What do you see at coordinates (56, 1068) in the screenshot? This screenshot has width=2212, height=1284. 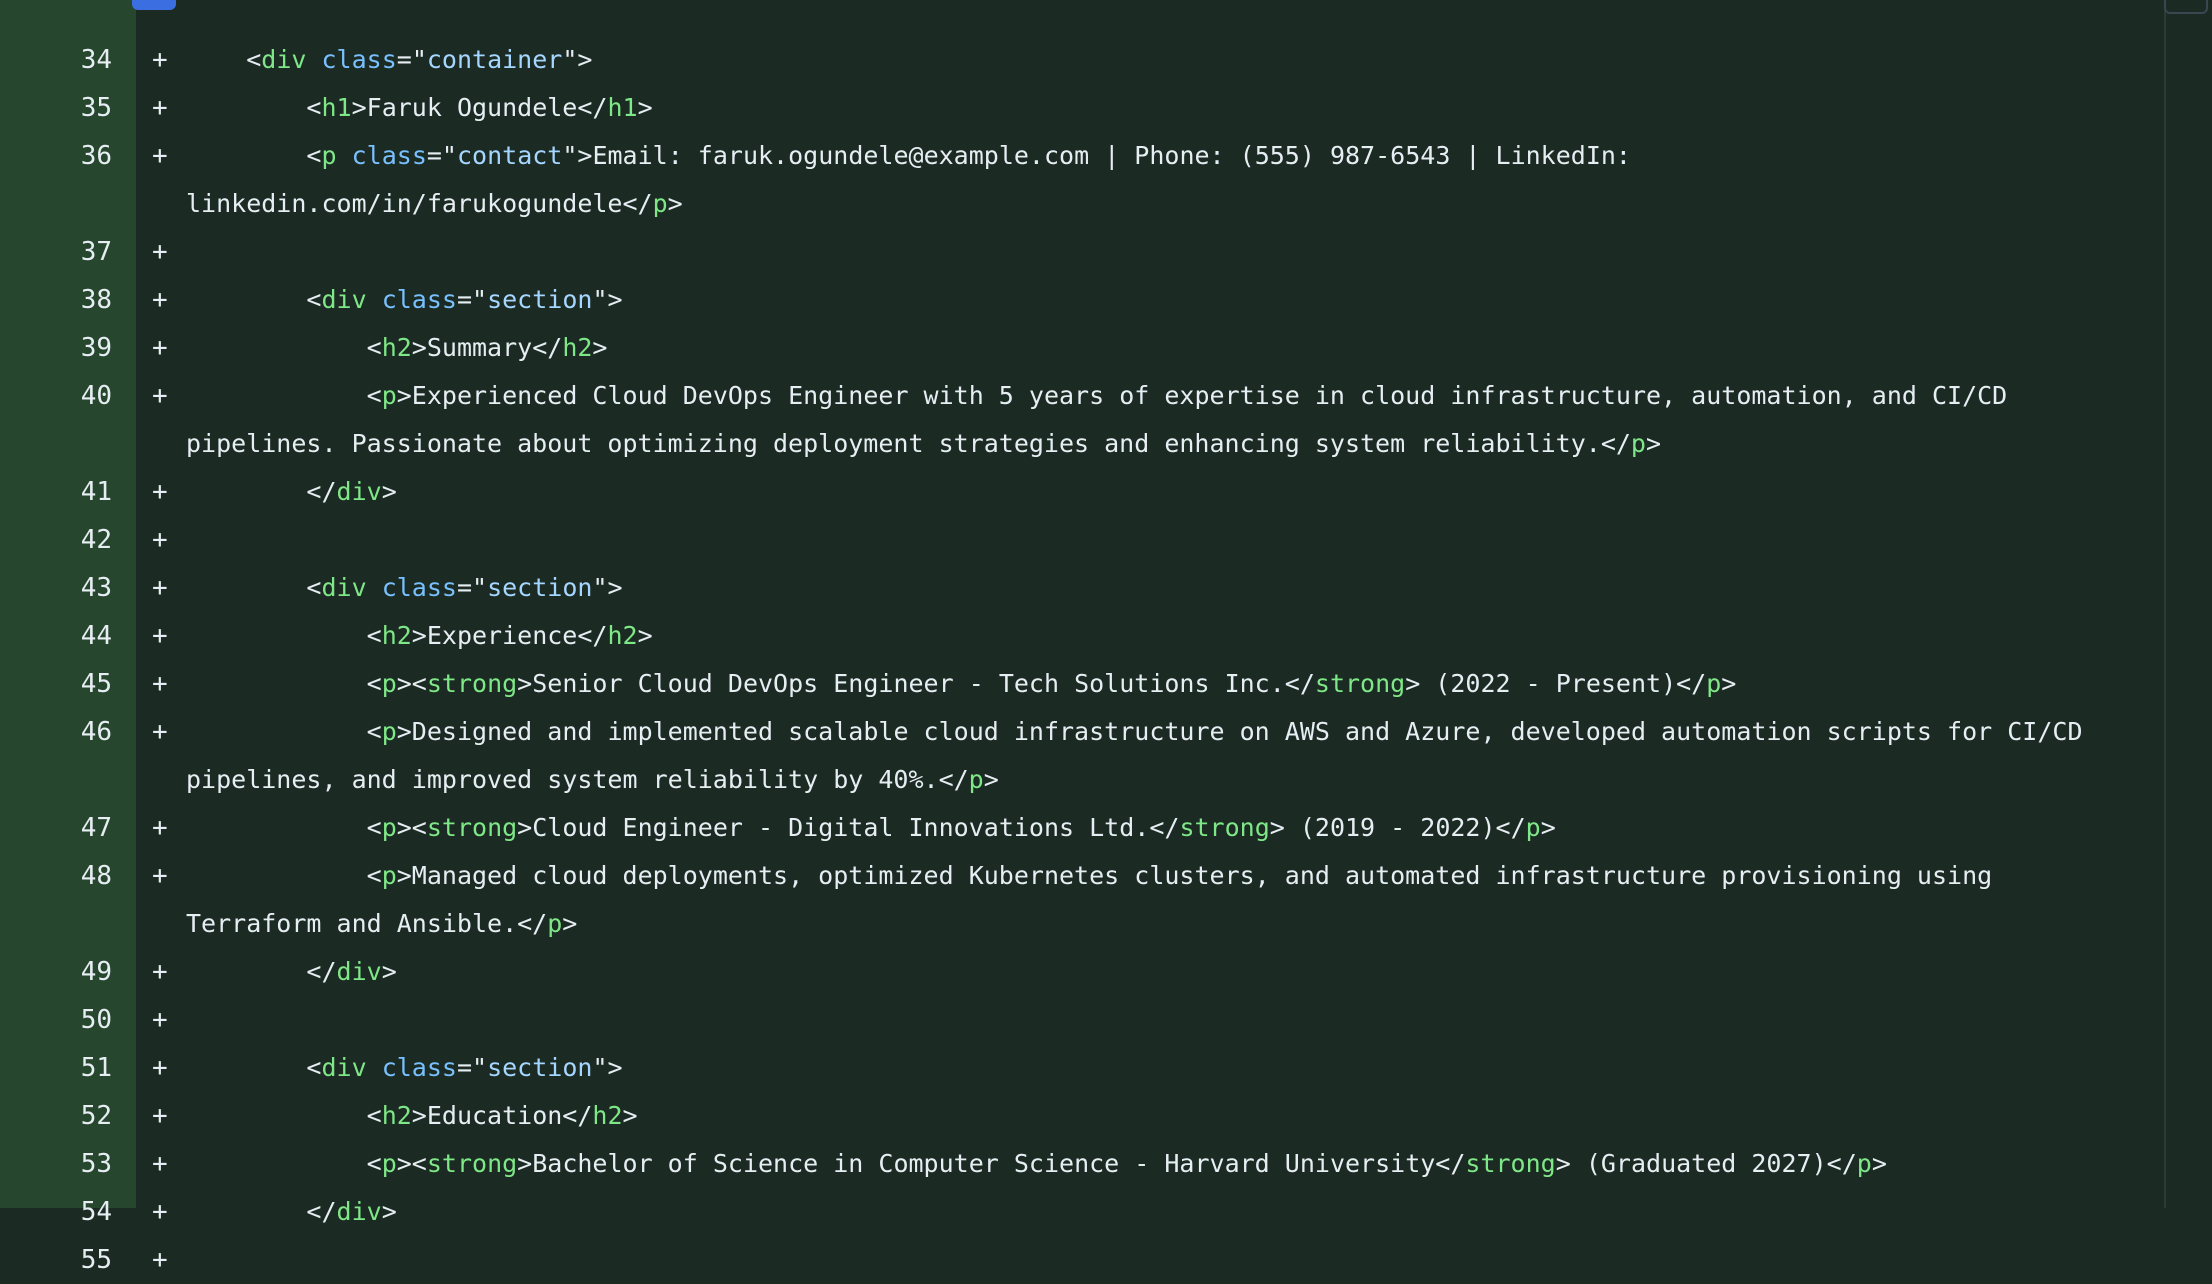 I see `line-number: 51` at bounding box center [56, 1068].